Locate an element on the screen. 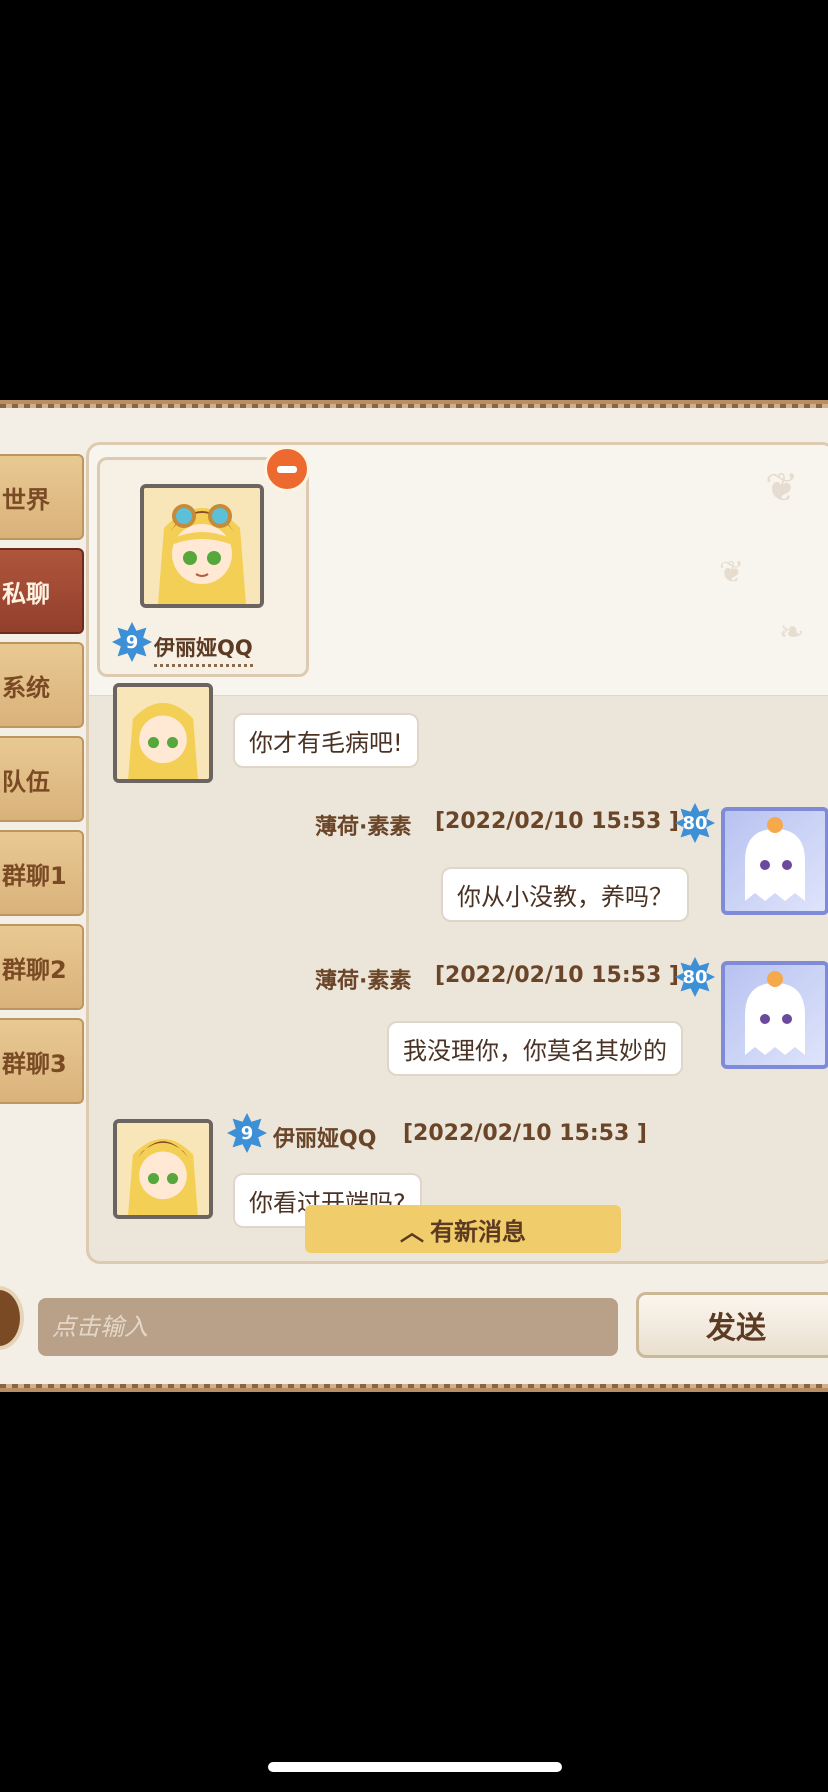 The width and height of the screenshot is (828, 1792). contact-card: 9 伊丽娅QQ is located at coordinates (203, 561).